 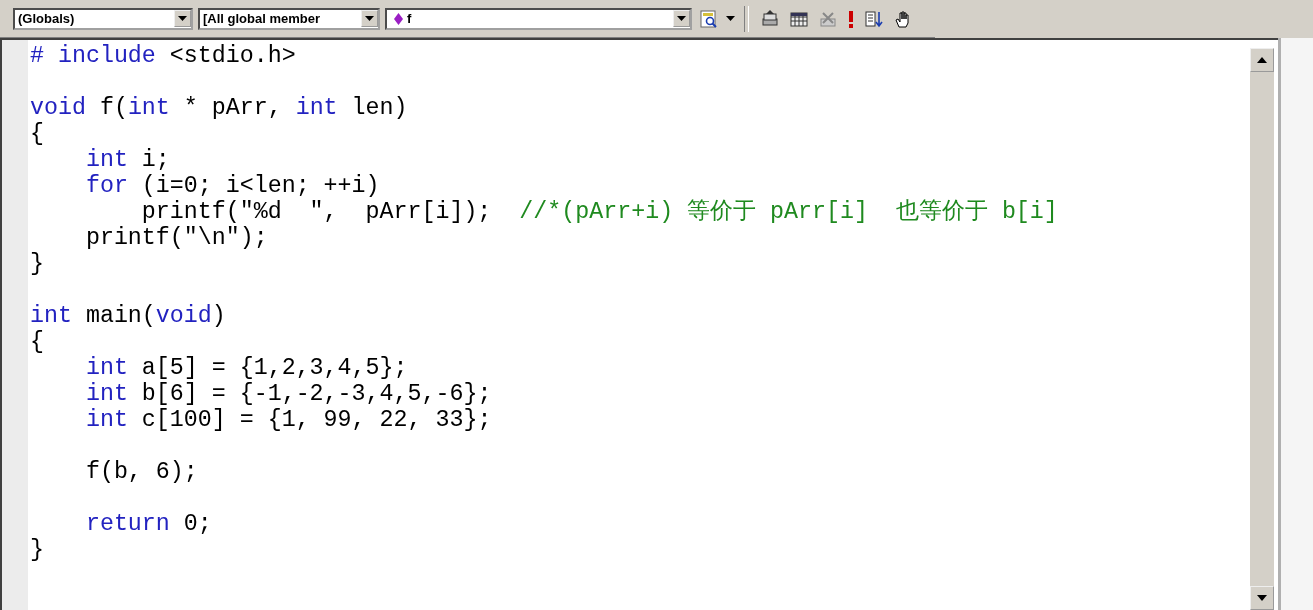 I want to click on code-line: int b[6] = {-1,-2,-3,4,5,-6};, so click(x=288, y=394).